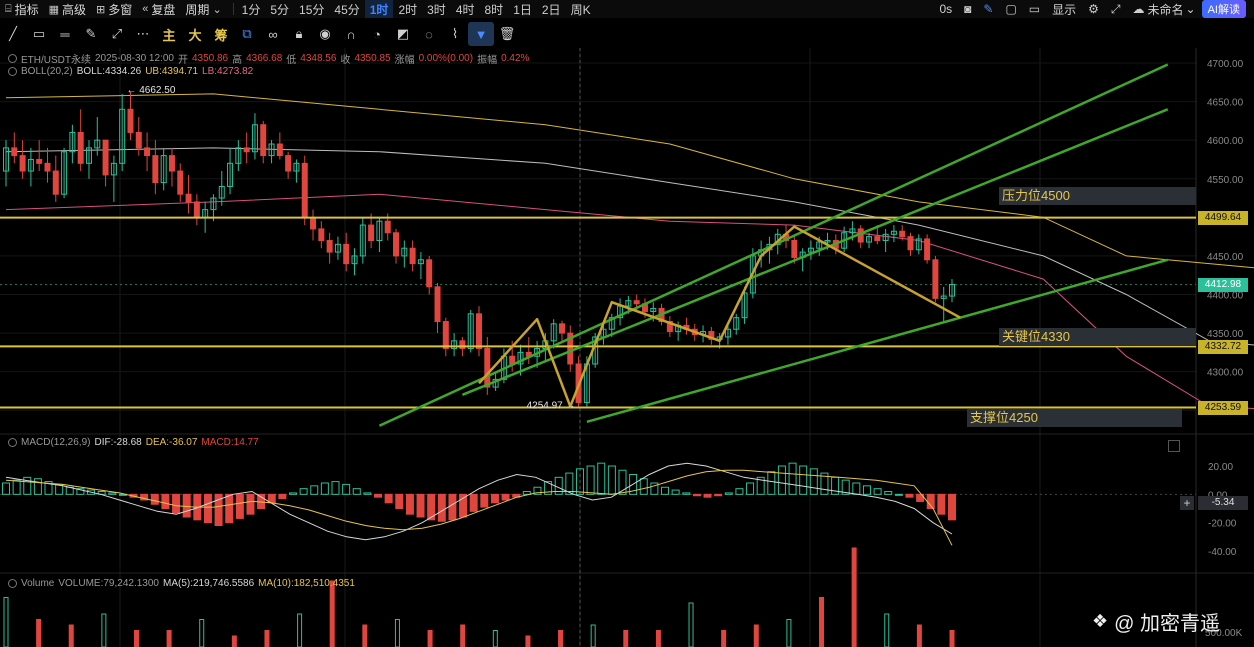  What do you see at coordinates (13, 34) in the screenshot?
I see `line-tool-icon: ╱` at bounding box center [13, 34].